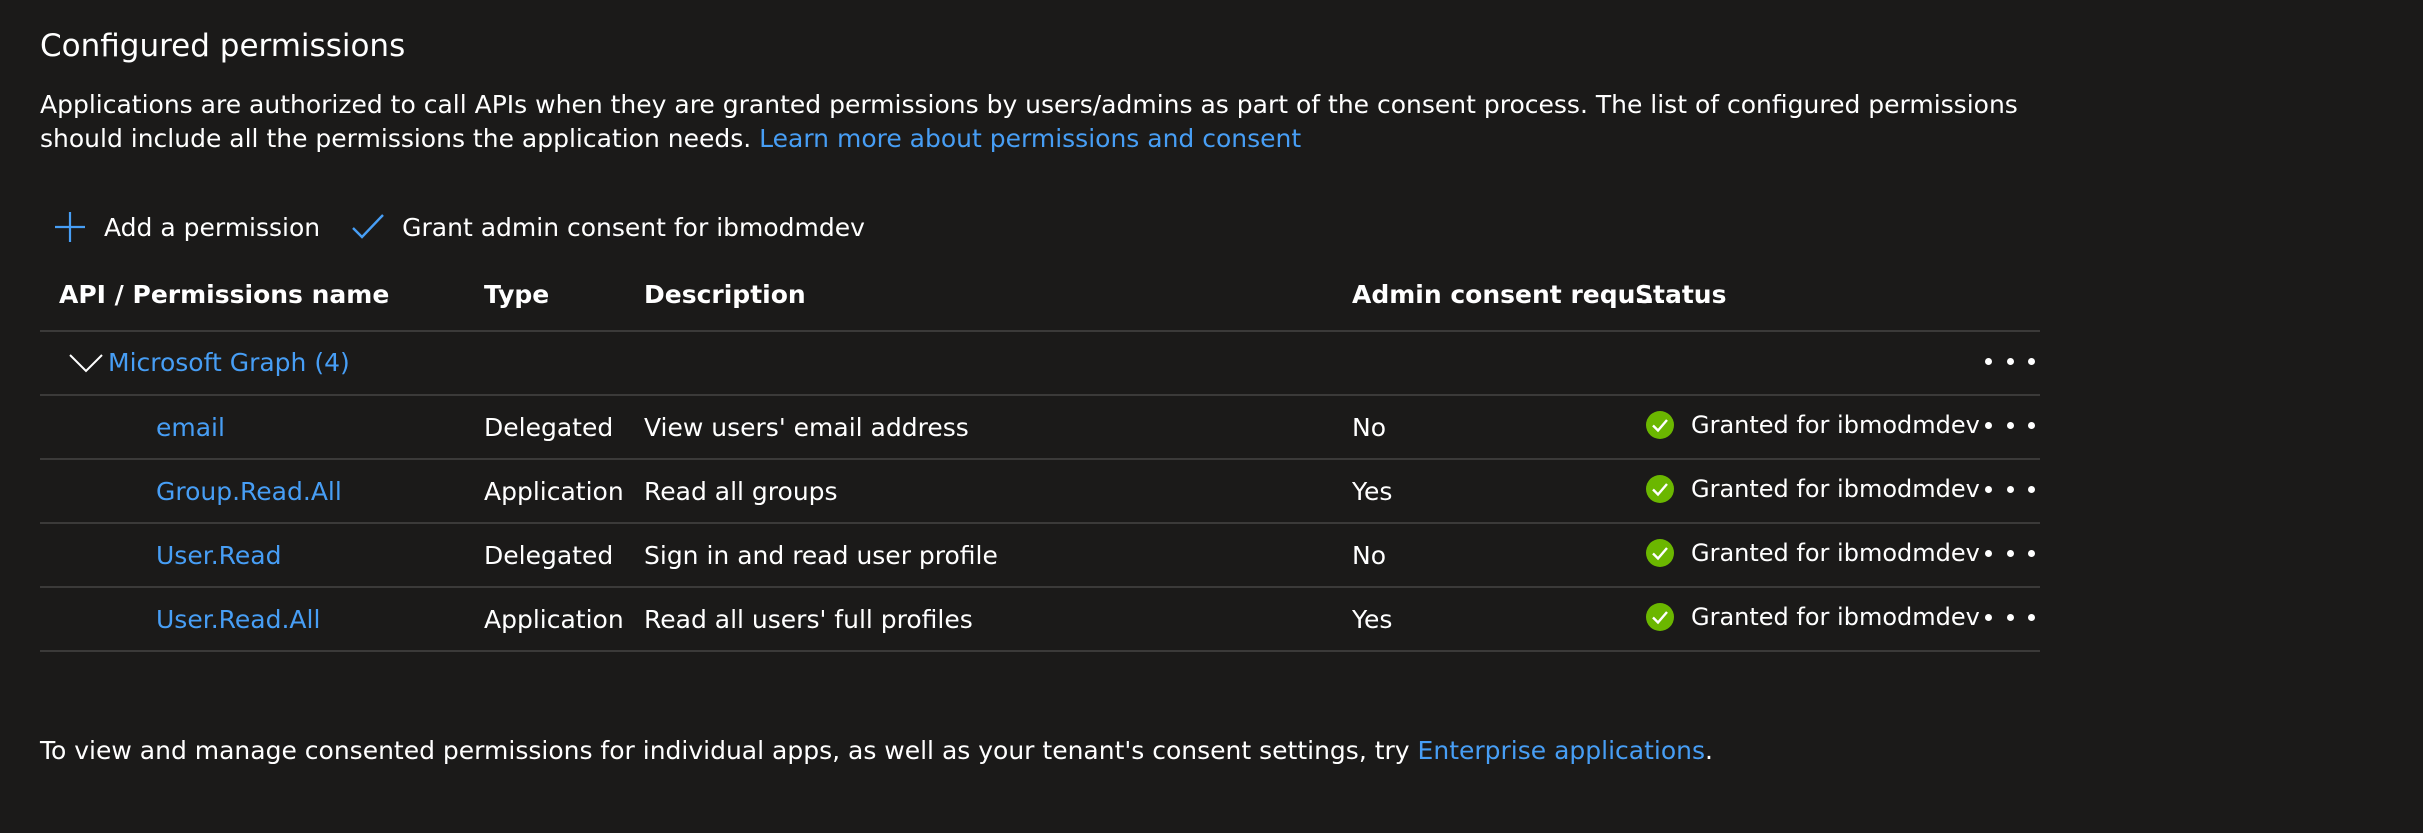  What do you see at coordinates (368, 226) in the screenshot?
I see `checkmark-icon` at bounding box center [368, 226].